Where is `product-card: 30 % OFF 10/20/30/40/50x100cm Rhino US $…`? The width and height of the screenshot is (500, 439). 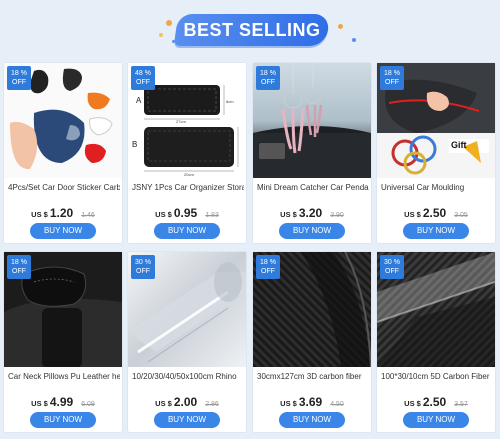
product-card: 30 % OFF 10/20/30/40/50x100cm Rhino US $… is located at coordinates (187, 342).